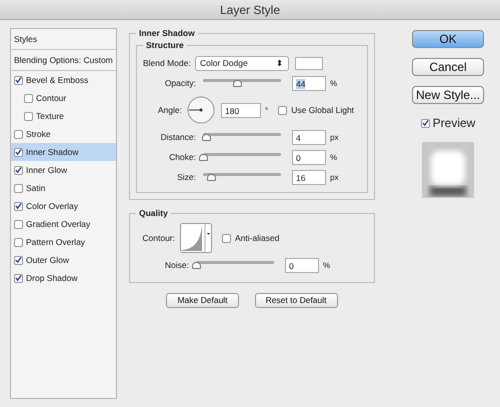  What do you see at coordinates (241, 110) in the screenshot?
I see `value-field: 180` at bounding box center [241, 110].